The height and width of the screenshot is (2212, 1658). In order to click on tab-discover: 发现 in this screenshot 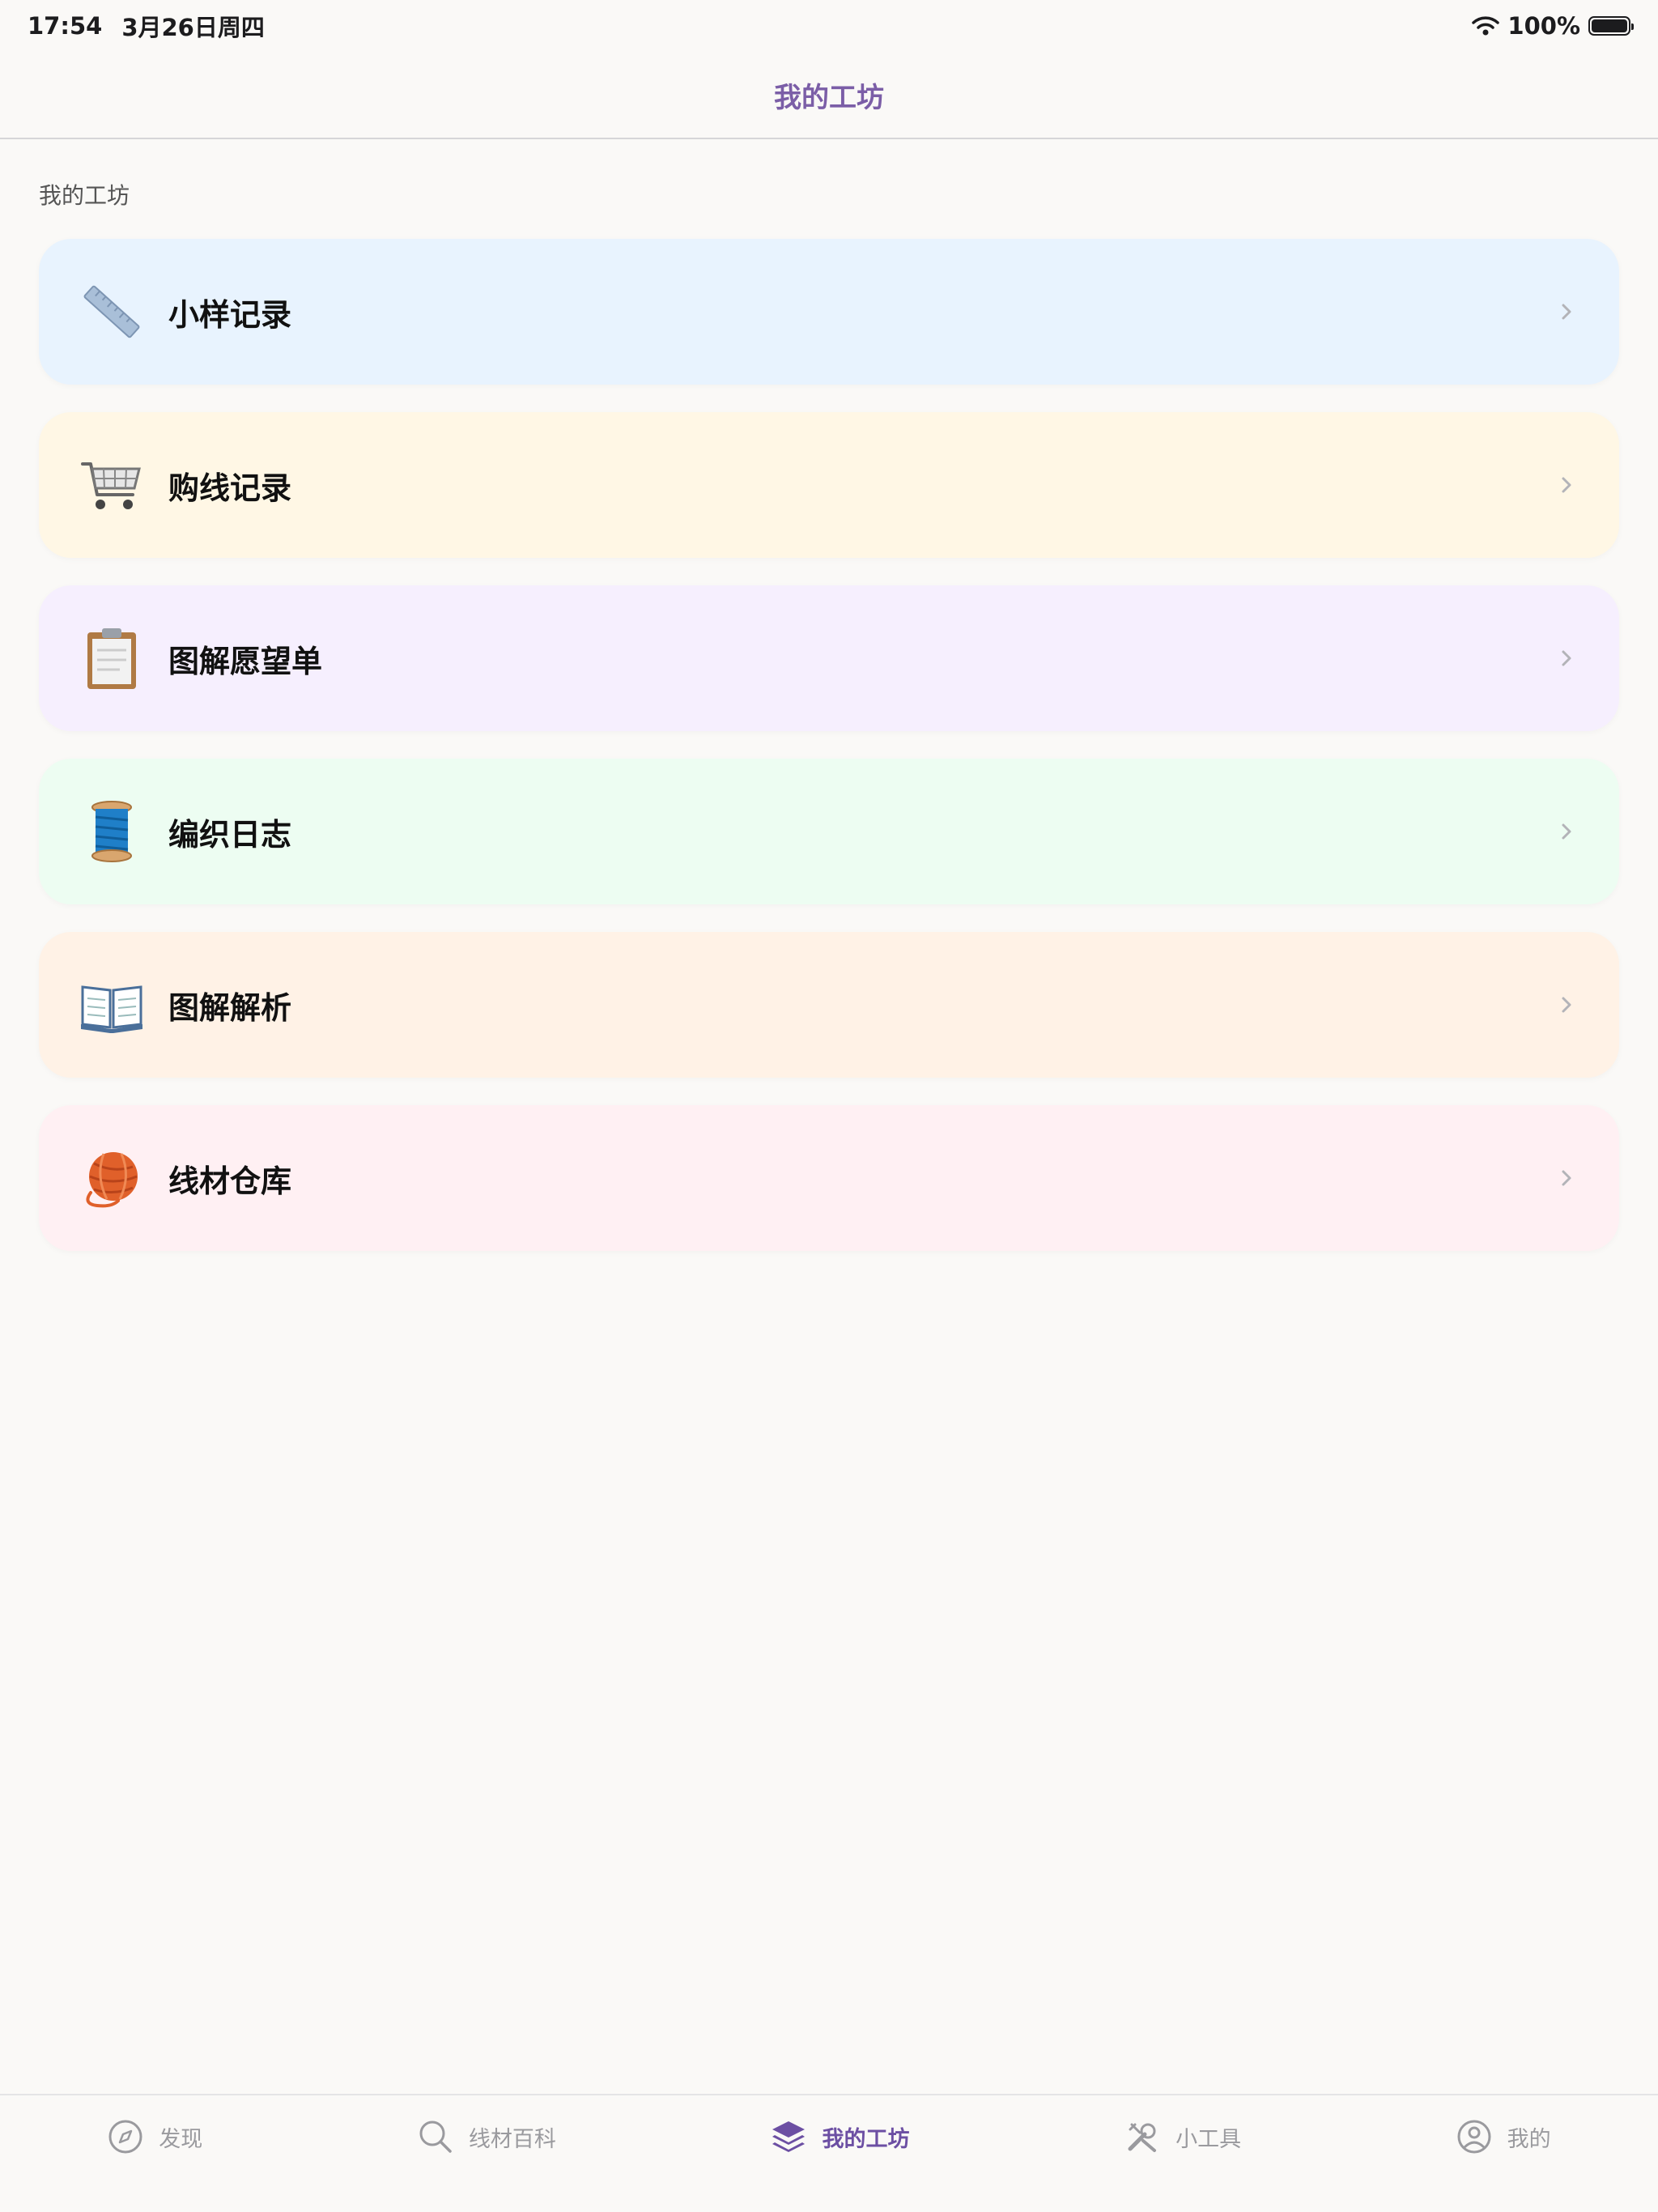, I will do `click(154, 2136)`.